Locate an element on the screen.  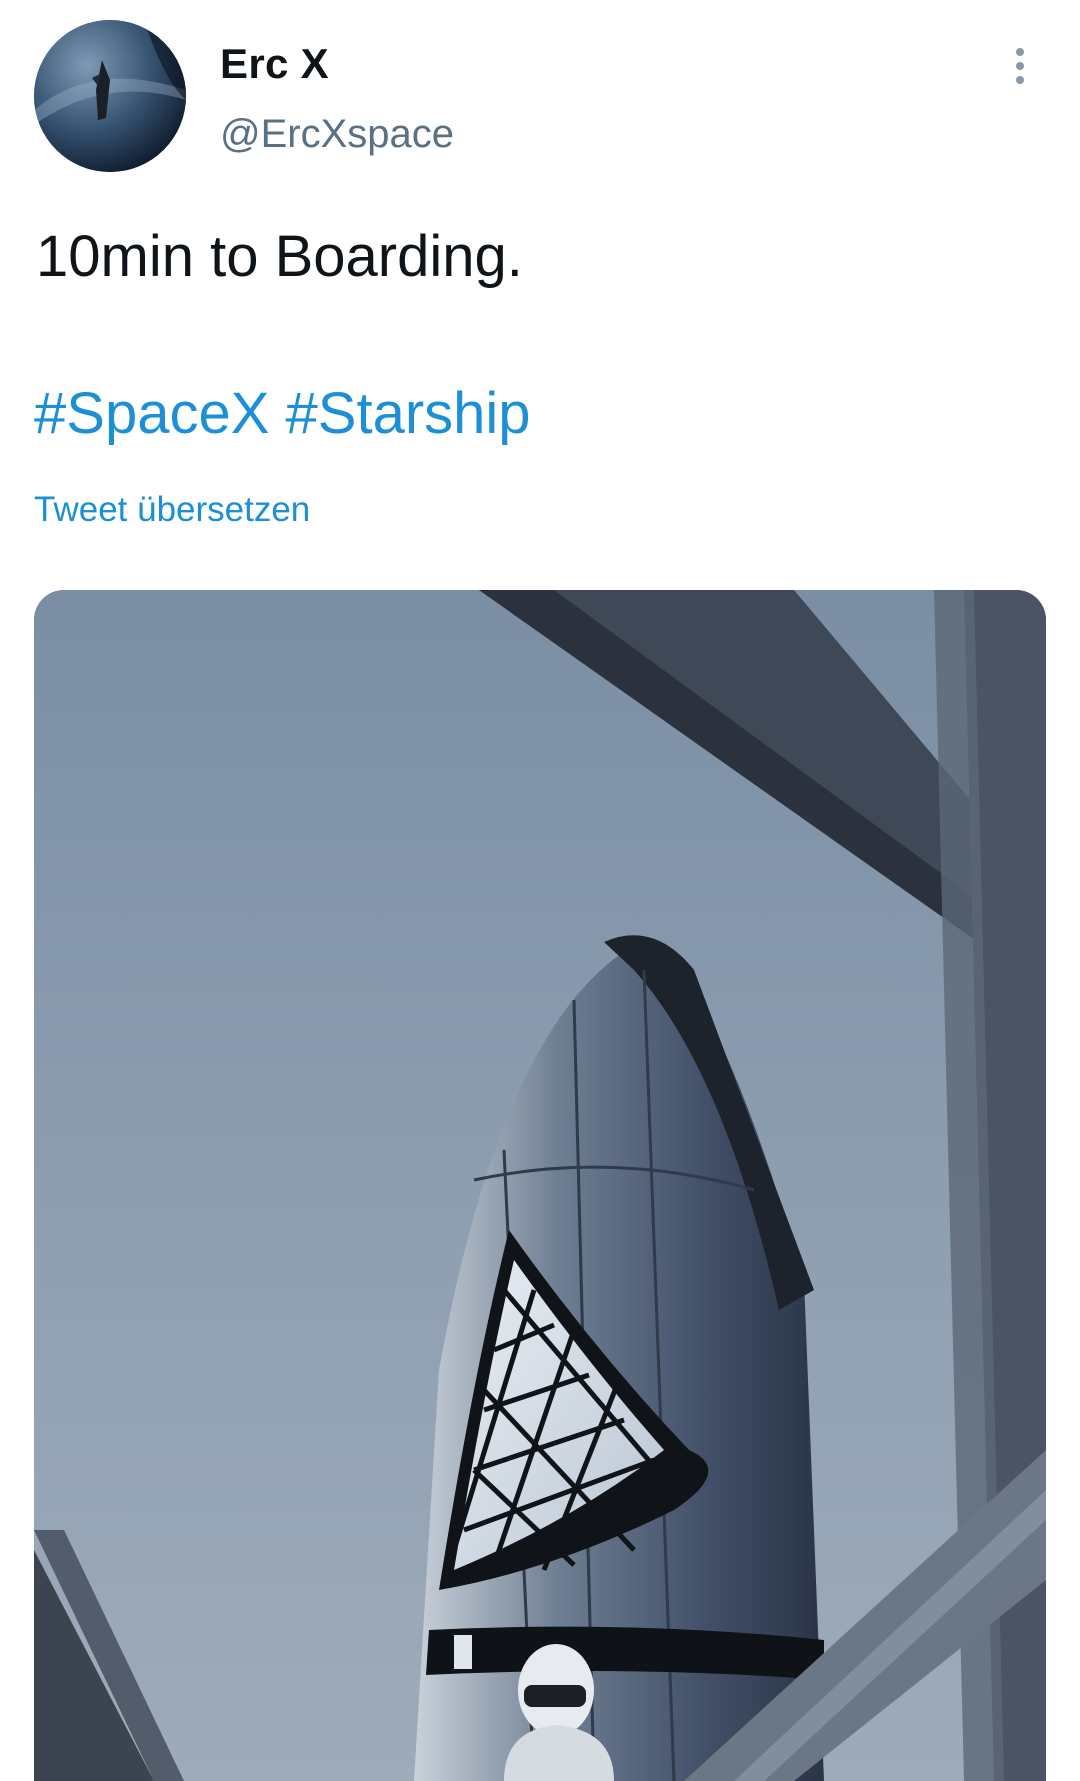
translate-tweet-link: Tweet übersetzen is located at coordinates (172, 510).